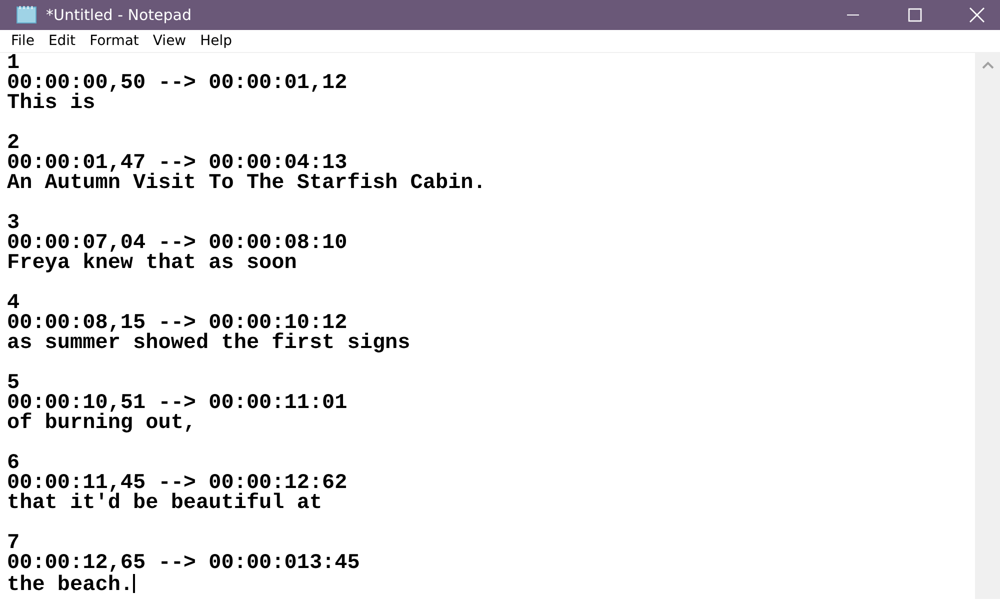 The height and width of the screenshot is (600, 1000). I want to click on notepad-icon, so click(27, 15).